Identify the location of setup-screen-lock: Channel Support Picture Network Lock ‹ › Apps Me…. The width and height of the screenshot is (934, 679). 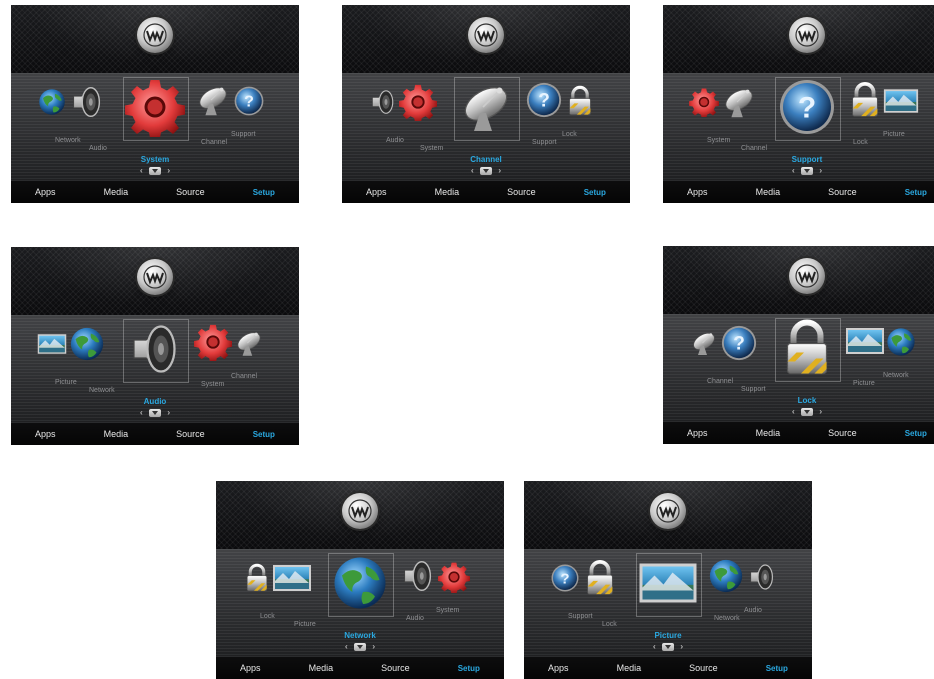
(798, 345).